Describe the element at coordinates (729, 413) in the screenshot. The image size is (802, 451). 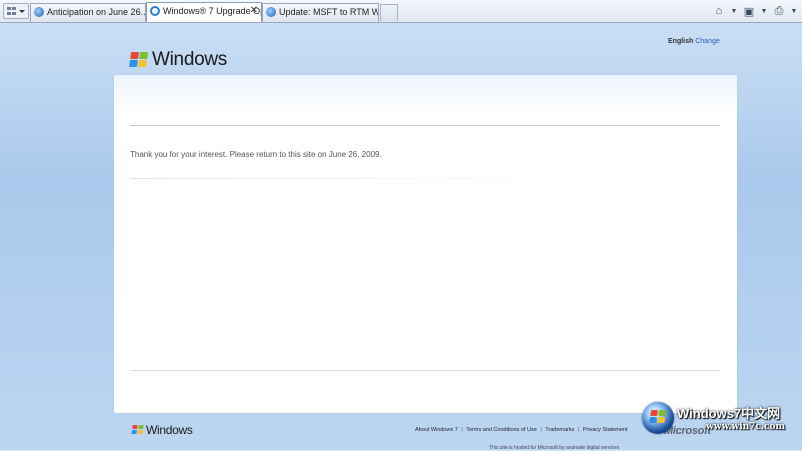
I see `watermark-title: Windows7中文网` at that location.